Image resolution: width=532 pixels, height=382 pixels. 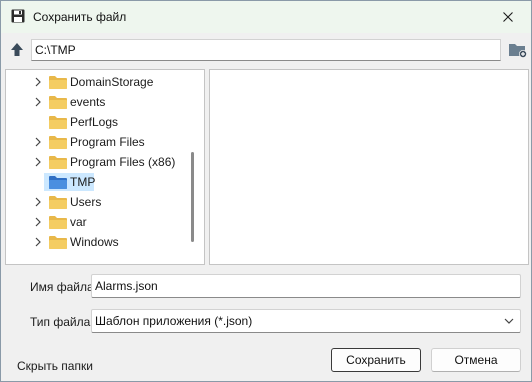 I want to click on tree-item-label: var, so click(x=78, y=222).